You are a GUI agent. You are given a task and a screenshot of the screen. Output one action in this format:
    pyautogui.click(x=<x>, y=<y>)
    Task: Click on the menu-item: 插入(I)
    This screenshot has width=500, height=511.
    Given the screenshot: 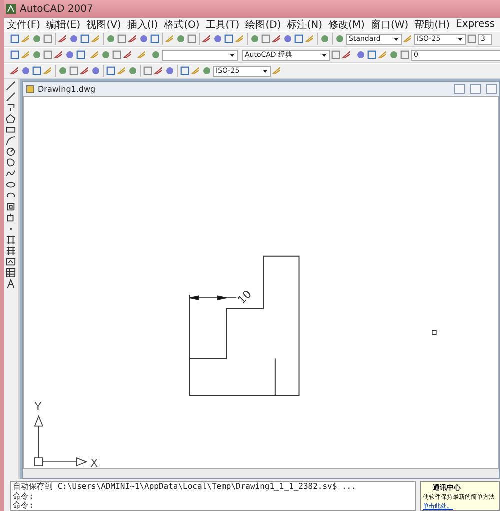 What is the action you would take?
    pyautogui.click(x=142, y=25)
    